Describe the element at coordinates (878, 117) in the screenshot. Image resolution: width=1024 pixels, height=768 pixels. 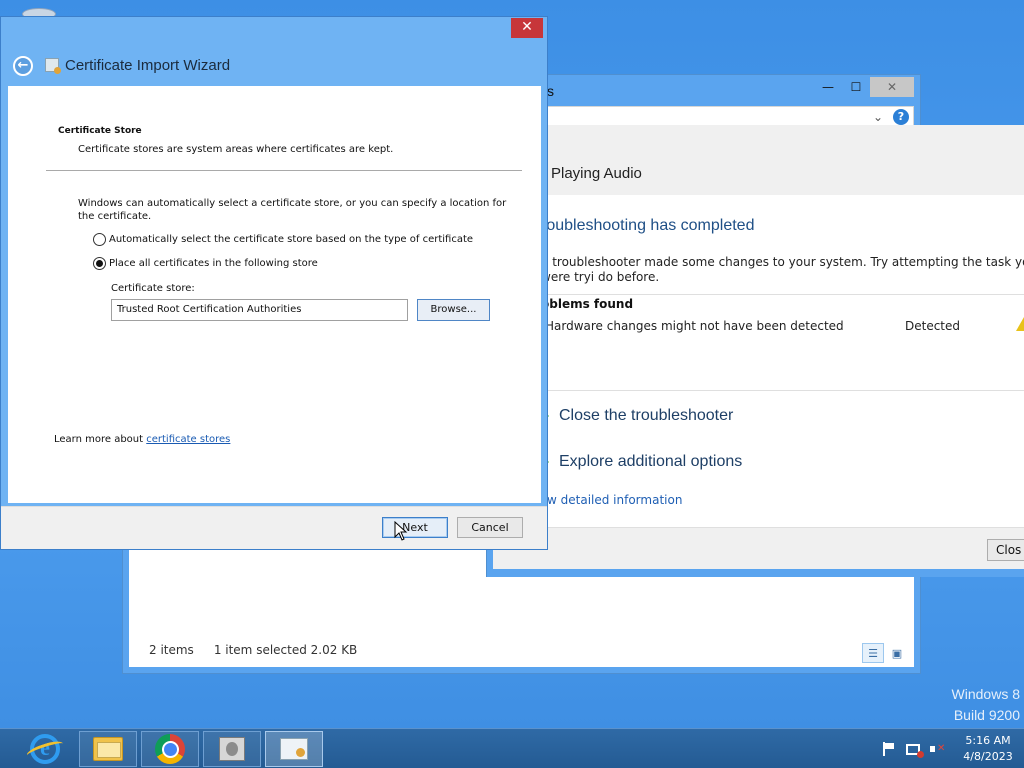
I see `chevron-down-icon: ⌄` at that location.